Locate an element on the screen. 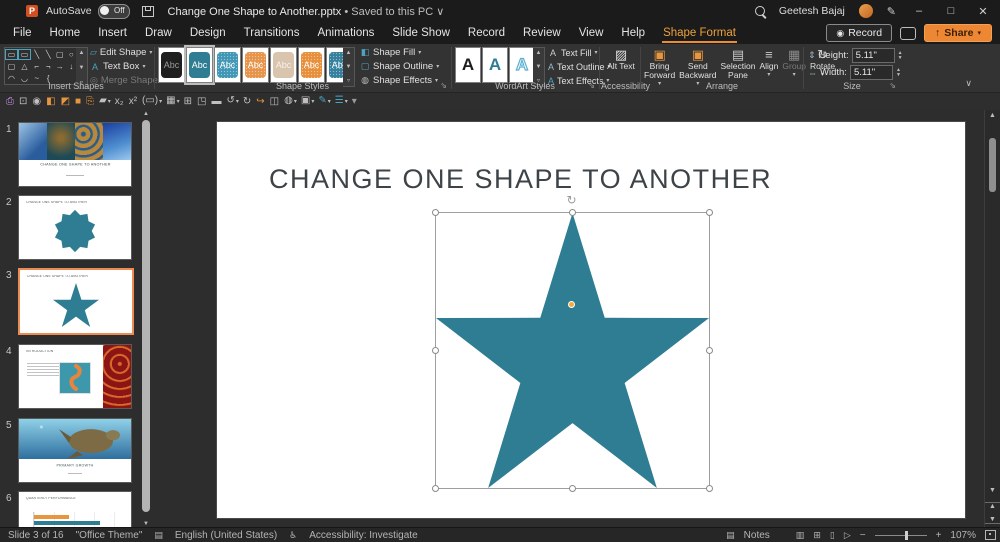  search-icon is located at coordinates (759, 11).